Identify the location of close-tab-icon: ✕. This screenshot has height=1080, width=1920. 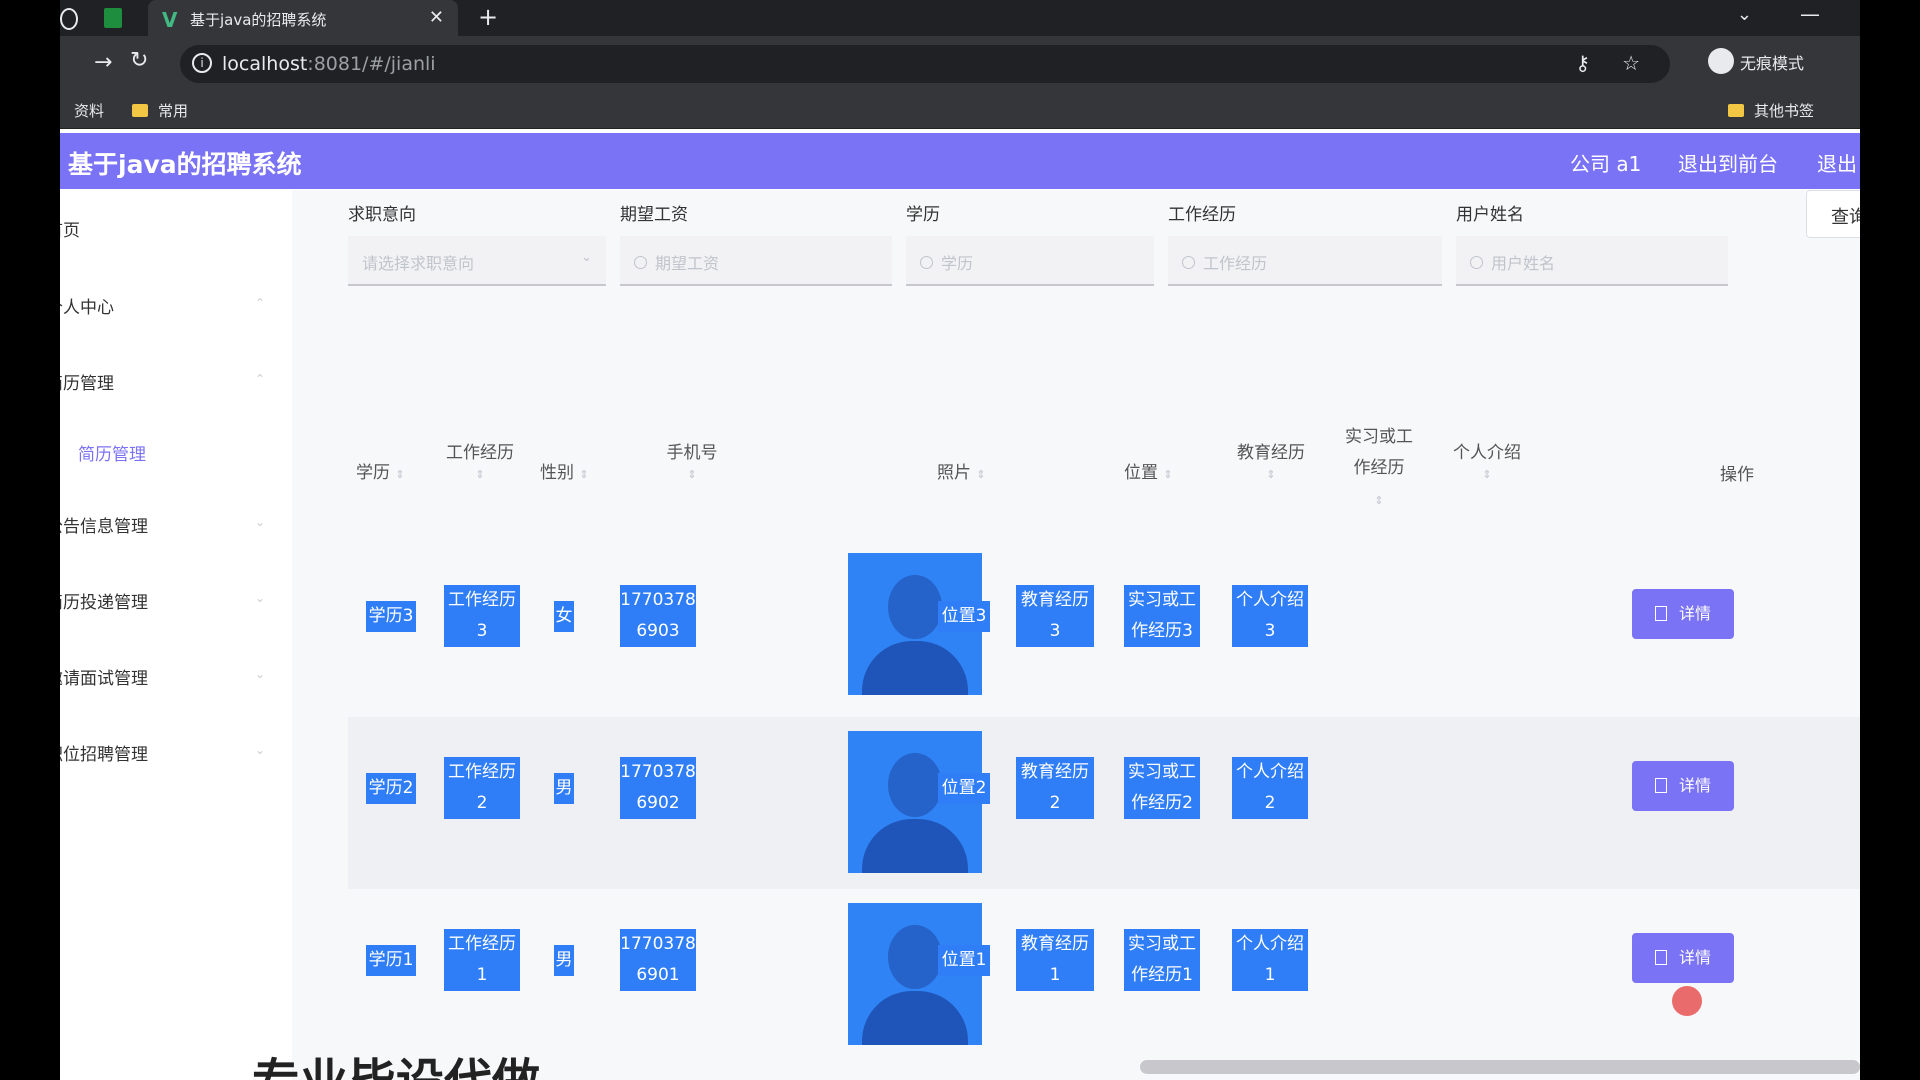
(436, 17).